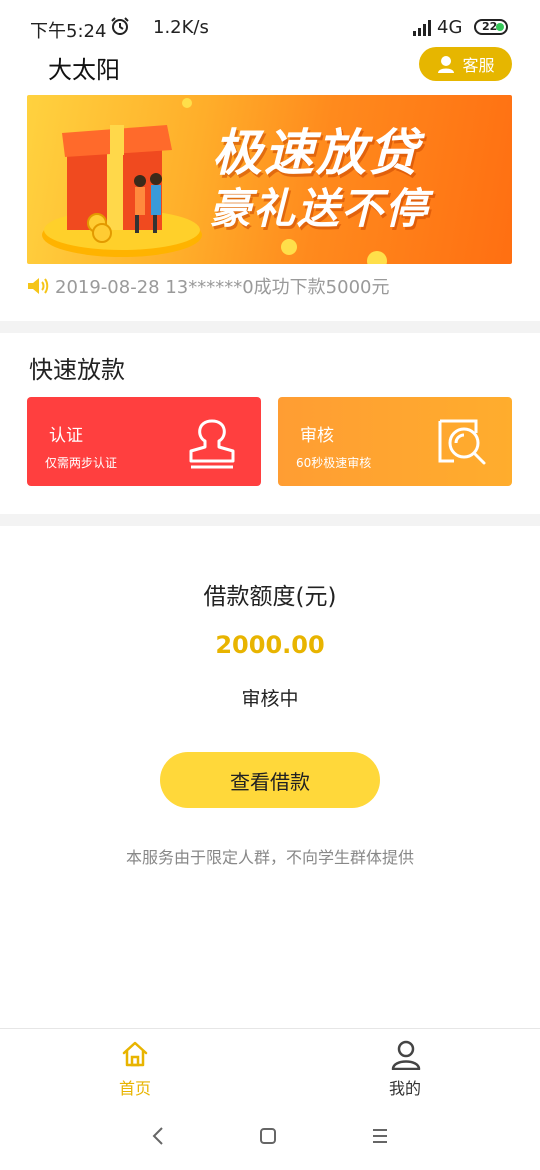 The image size is (540, 1170). I want to click on nav-label-mine: 我的, so click(404, 1088).